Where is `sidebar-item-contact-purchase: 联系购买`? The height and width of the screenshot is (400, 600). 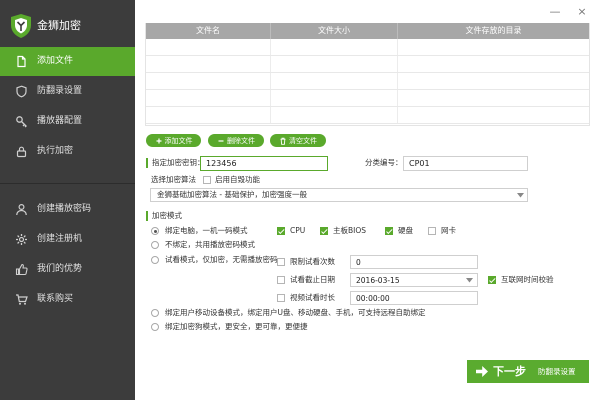
sidebar-item-contact-purchase: 联系购买 is located at coordinates (67, 299).